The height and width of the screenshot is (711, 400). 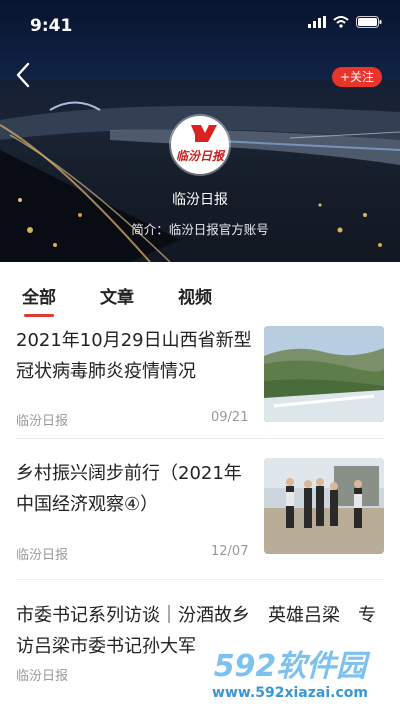 I want to click on article-date: 12/07, so click(x=230, y=551).